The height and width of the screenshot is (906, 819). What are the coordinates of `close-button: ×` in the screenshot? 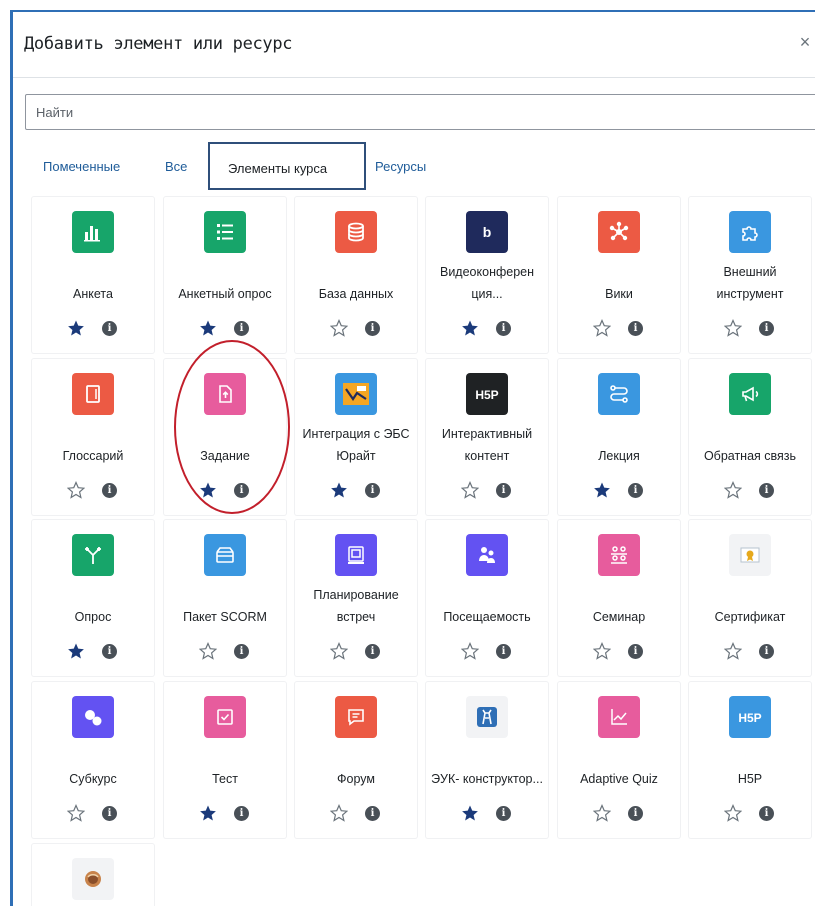 It's located at (805, 42).